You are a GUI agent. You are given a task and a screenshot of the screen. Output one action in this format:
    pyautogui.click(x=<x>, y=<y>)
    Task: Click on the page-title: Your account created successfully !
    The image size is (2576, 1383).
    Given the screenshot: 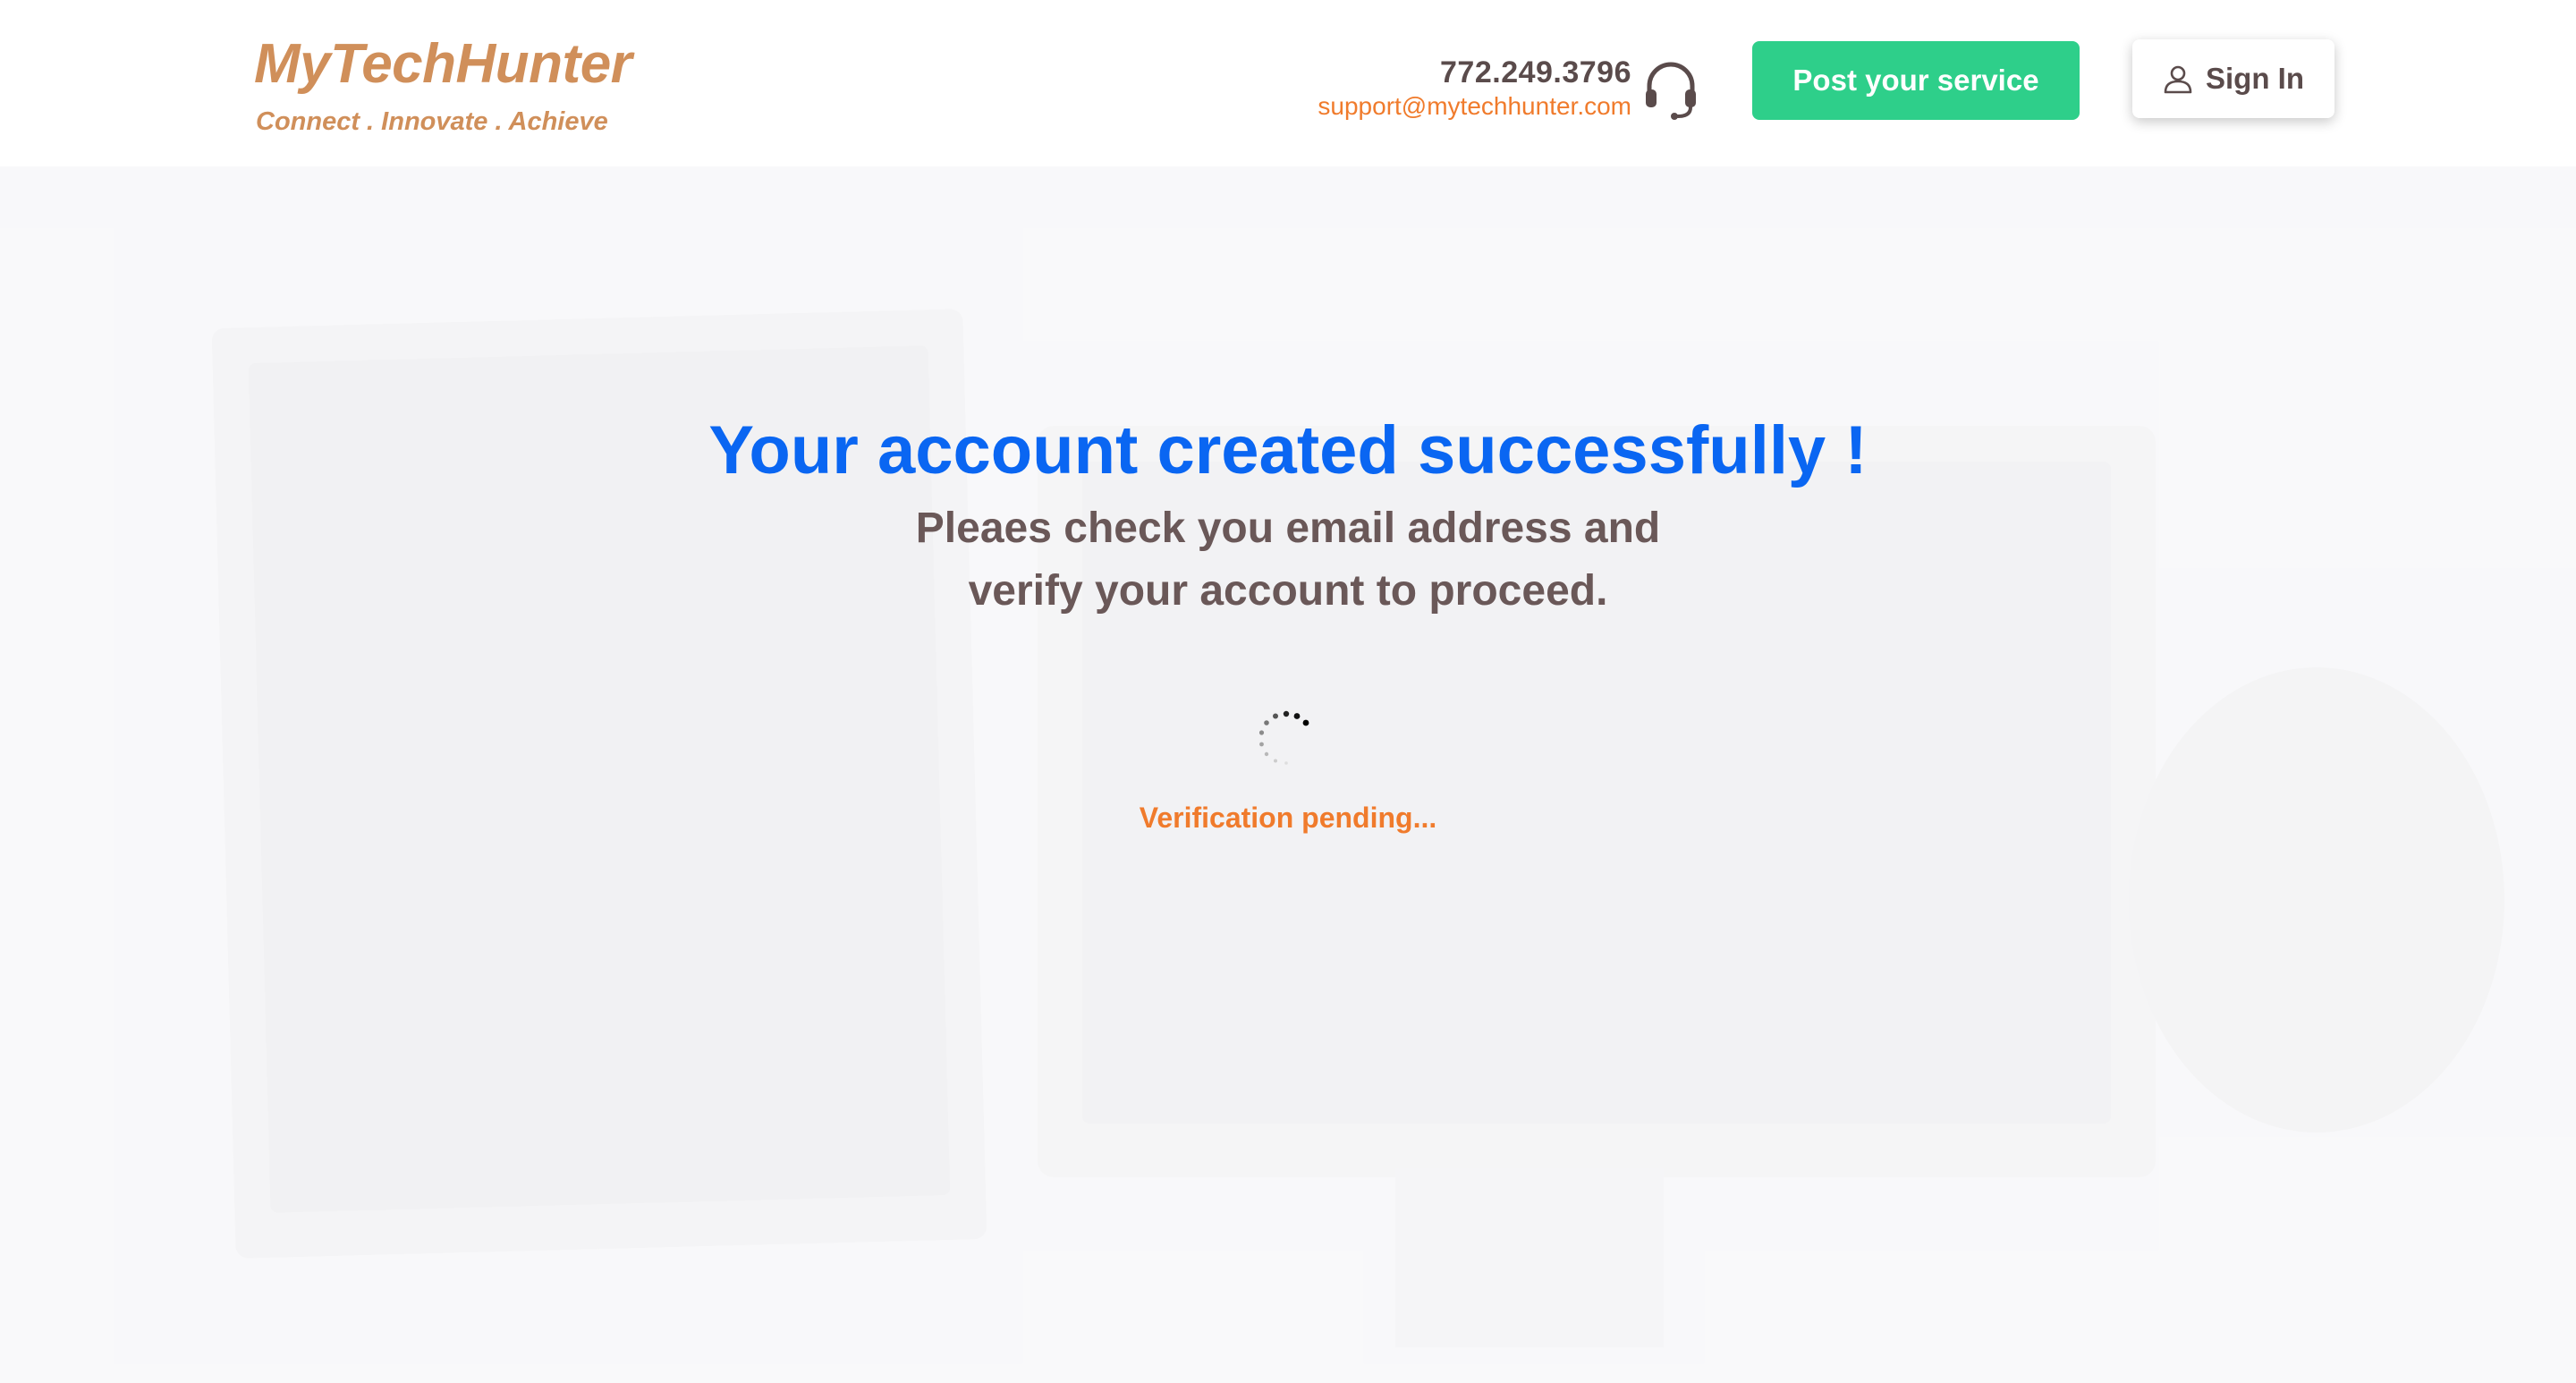 What is the action you would take?
    pyautogui.click(x=1288, y=450)
    